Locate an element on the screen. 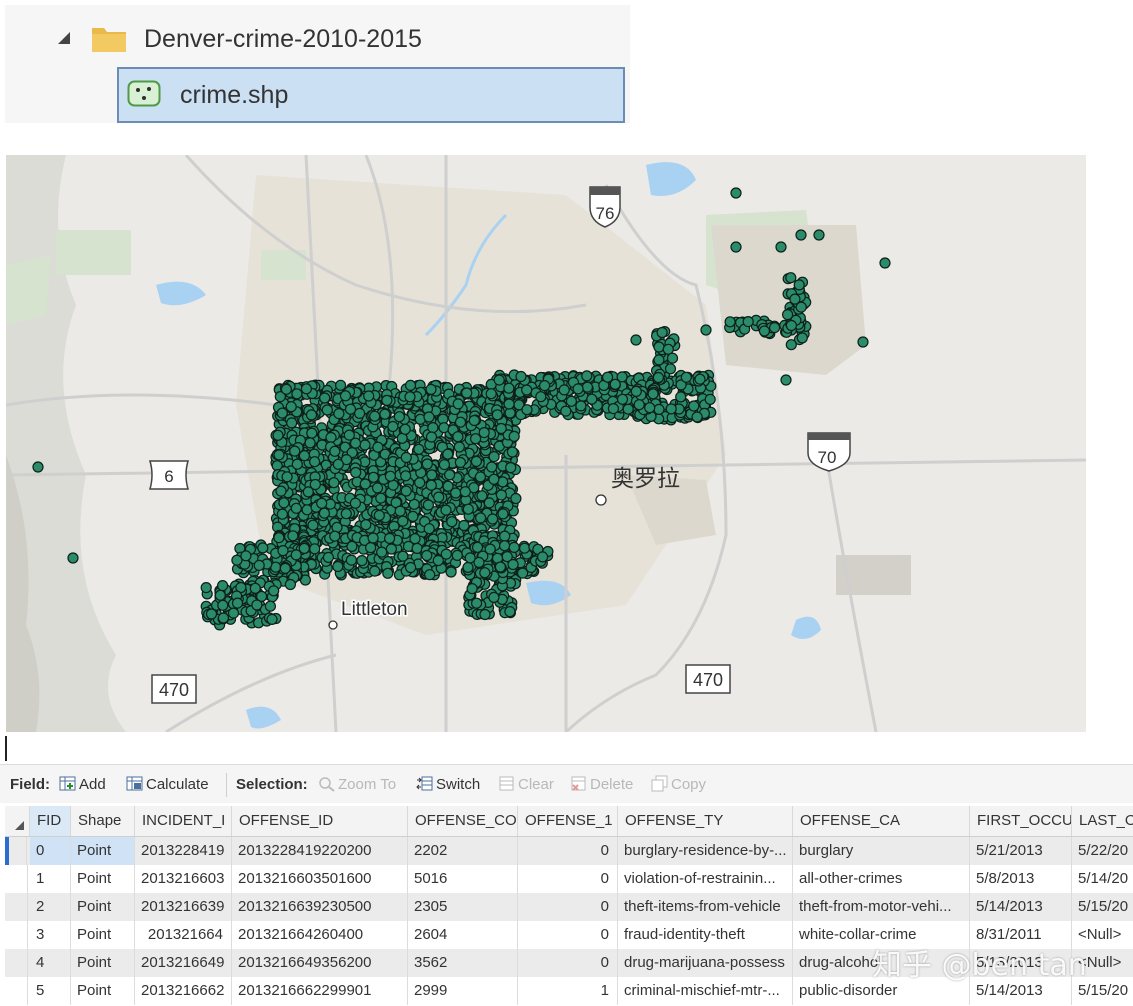 Image resolution: width=1133 pixels, height=1006 pixels. cell-offense-id: 2013228419220200 is located at coordinates (320, 851).